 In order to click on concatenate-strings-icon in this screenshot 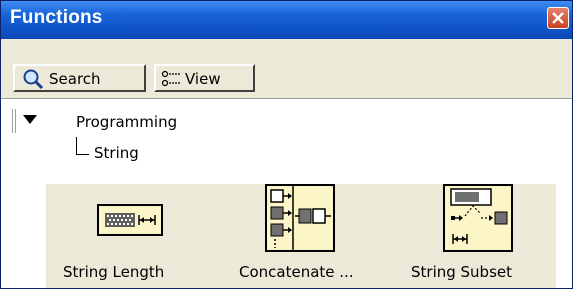, I will do `click(300, 218)`.